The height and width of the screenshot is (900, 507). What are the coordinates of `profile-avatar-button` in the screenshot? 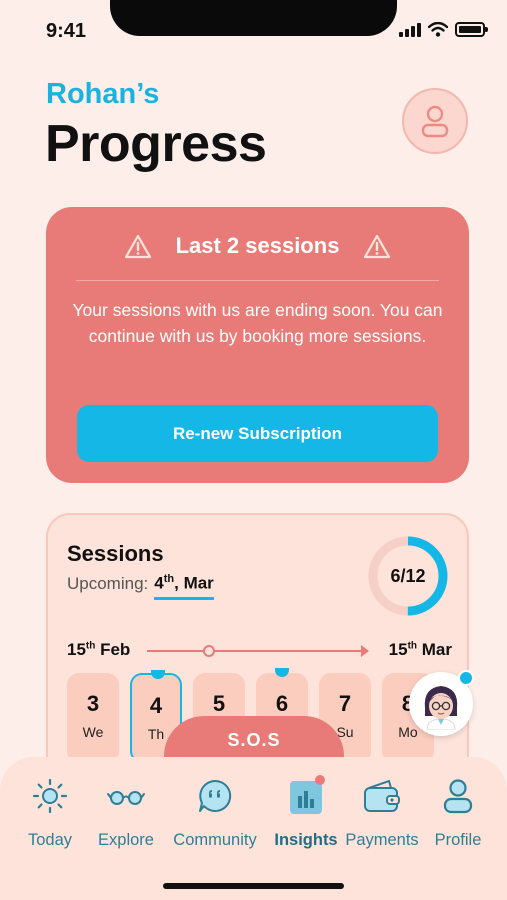 It's located at (435, 121).